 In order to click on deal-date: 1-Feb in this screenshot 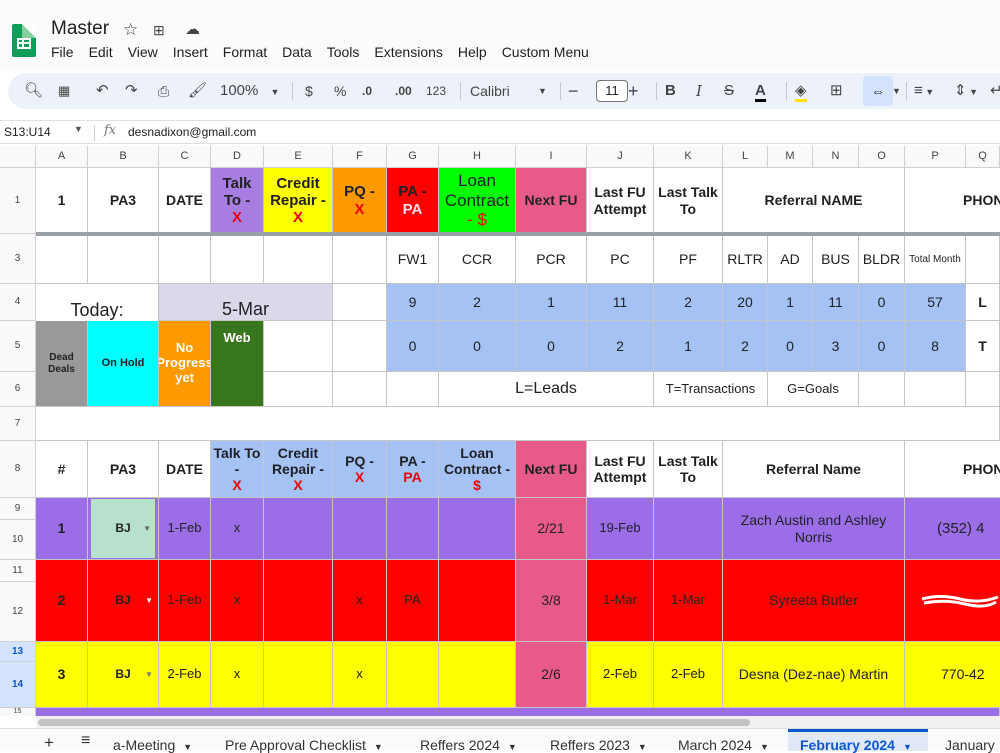, I will do `click(185, 529)`.